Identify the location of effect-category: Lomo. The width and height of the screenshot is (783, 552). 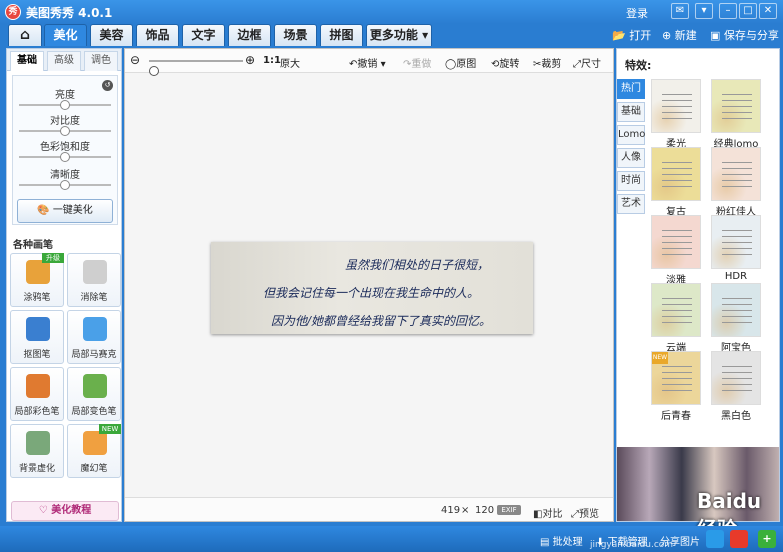
(631, 135).